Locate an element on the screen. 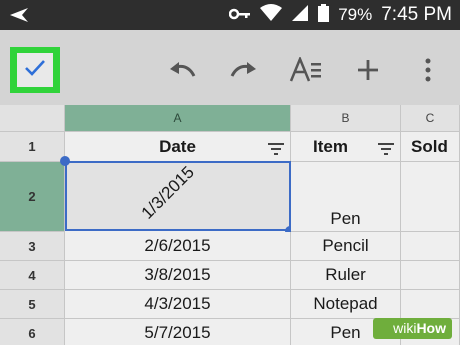 This screenshot has width=460, height=345. row-header-2: 2 is located at coordinates (32, 197).